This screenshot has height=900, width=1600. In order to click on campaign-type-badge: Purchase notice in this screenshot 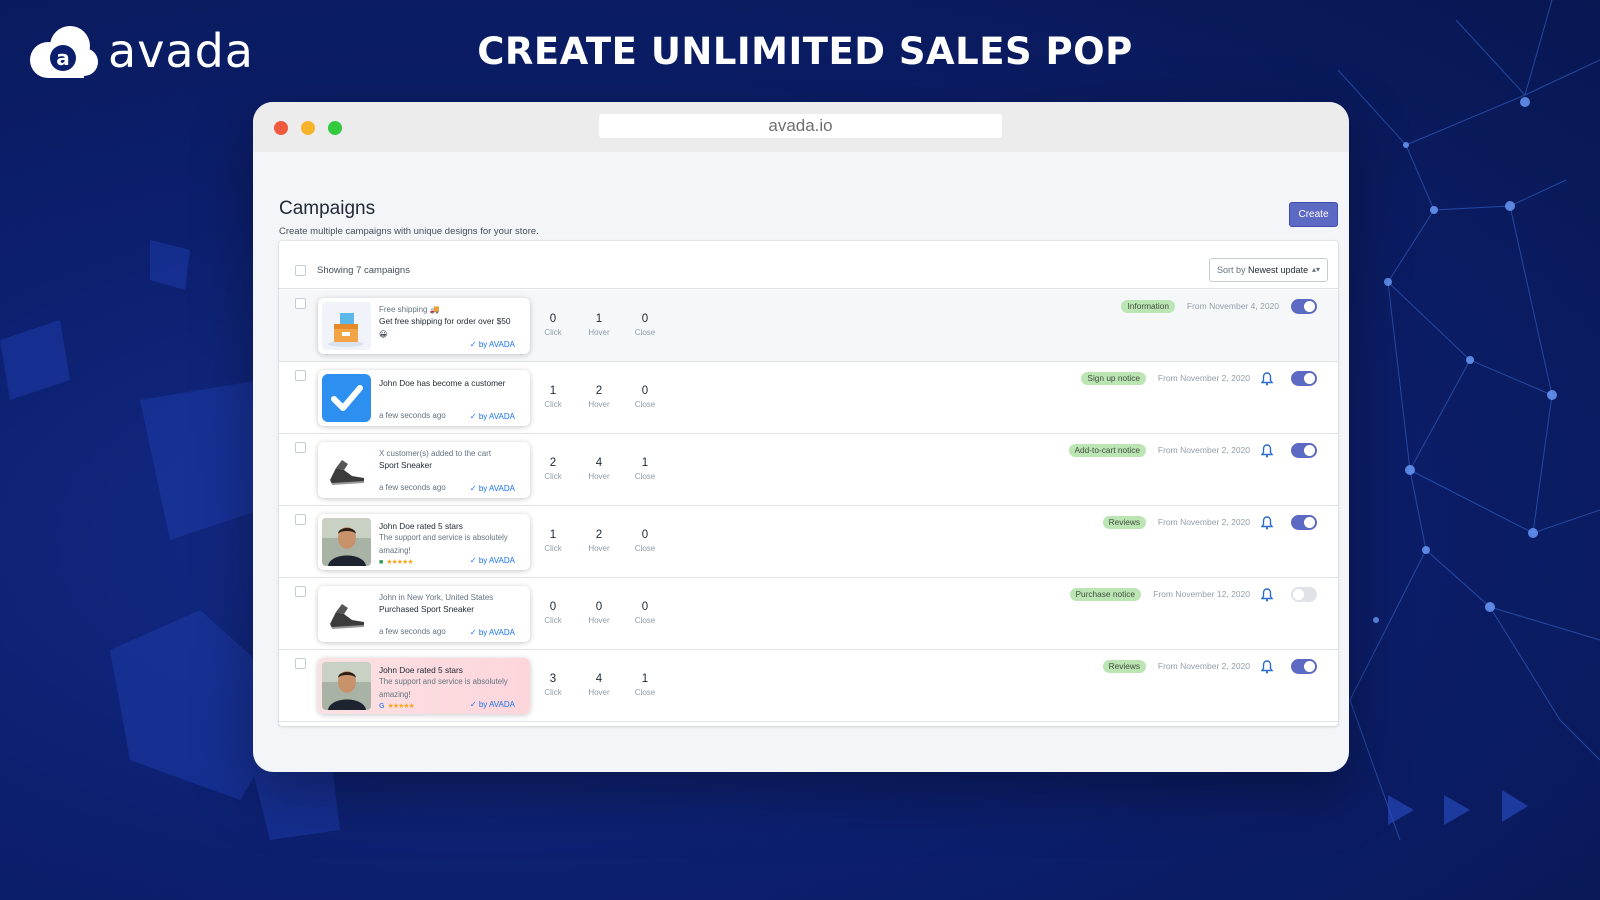, I will do `click(1105, 594)`.